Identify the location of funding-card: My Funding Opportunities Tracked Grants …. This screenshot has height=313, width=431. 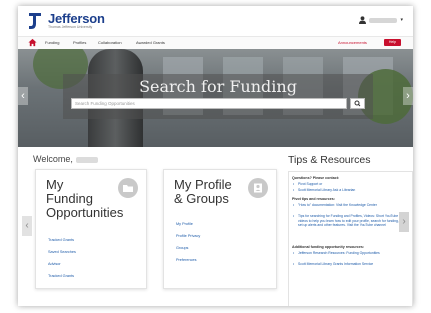
(91, 229).